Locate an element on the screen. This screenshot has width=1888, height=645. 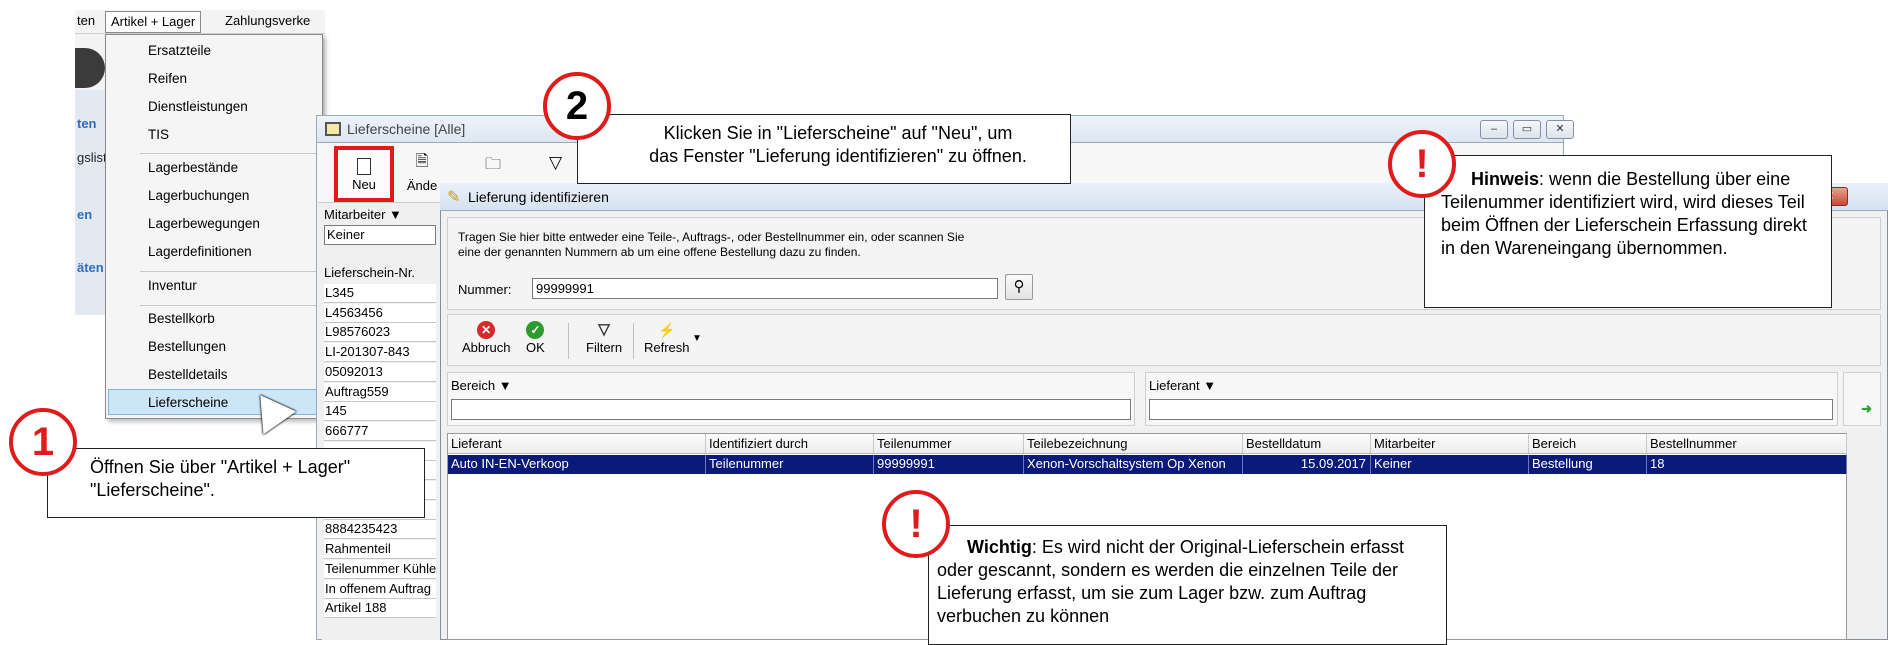
filter-icon: ▽ is located at coordinates (555, 163).